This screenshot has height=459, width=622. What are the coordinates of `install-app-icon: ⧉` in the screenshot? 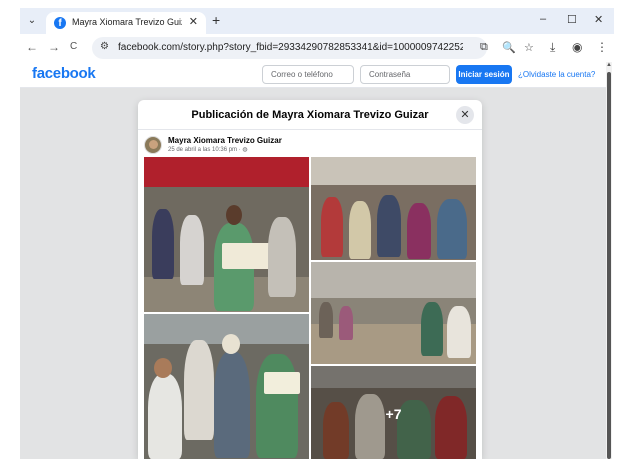 It's located at (484, 47).